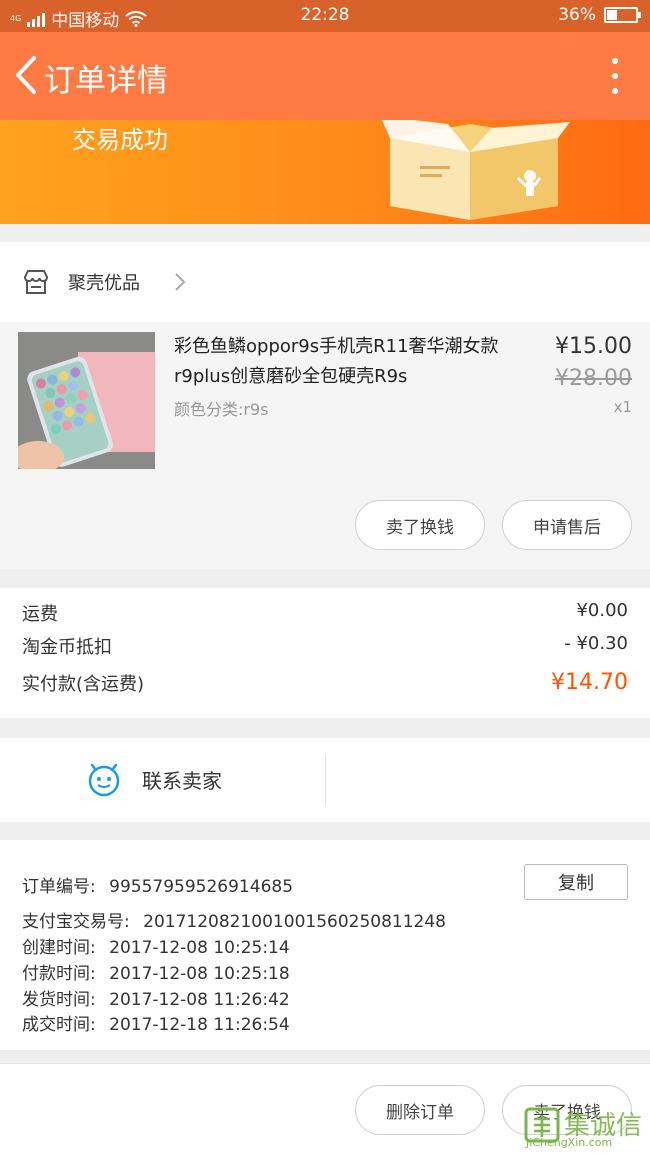 The image size is (650, 1155). Describe the element at coordinates (593, 346) in the screenshot. I see `product-price: ¥15.00` at that location.